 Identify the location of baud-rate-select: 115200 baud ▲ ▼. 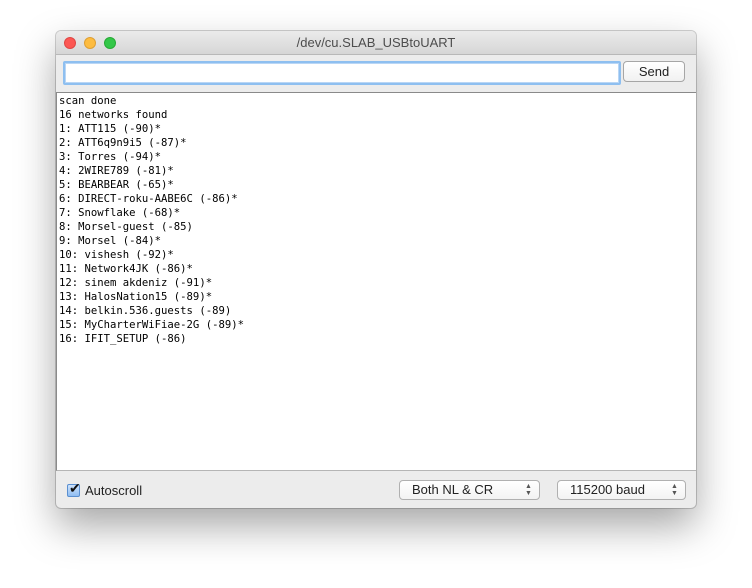
(621, 490).